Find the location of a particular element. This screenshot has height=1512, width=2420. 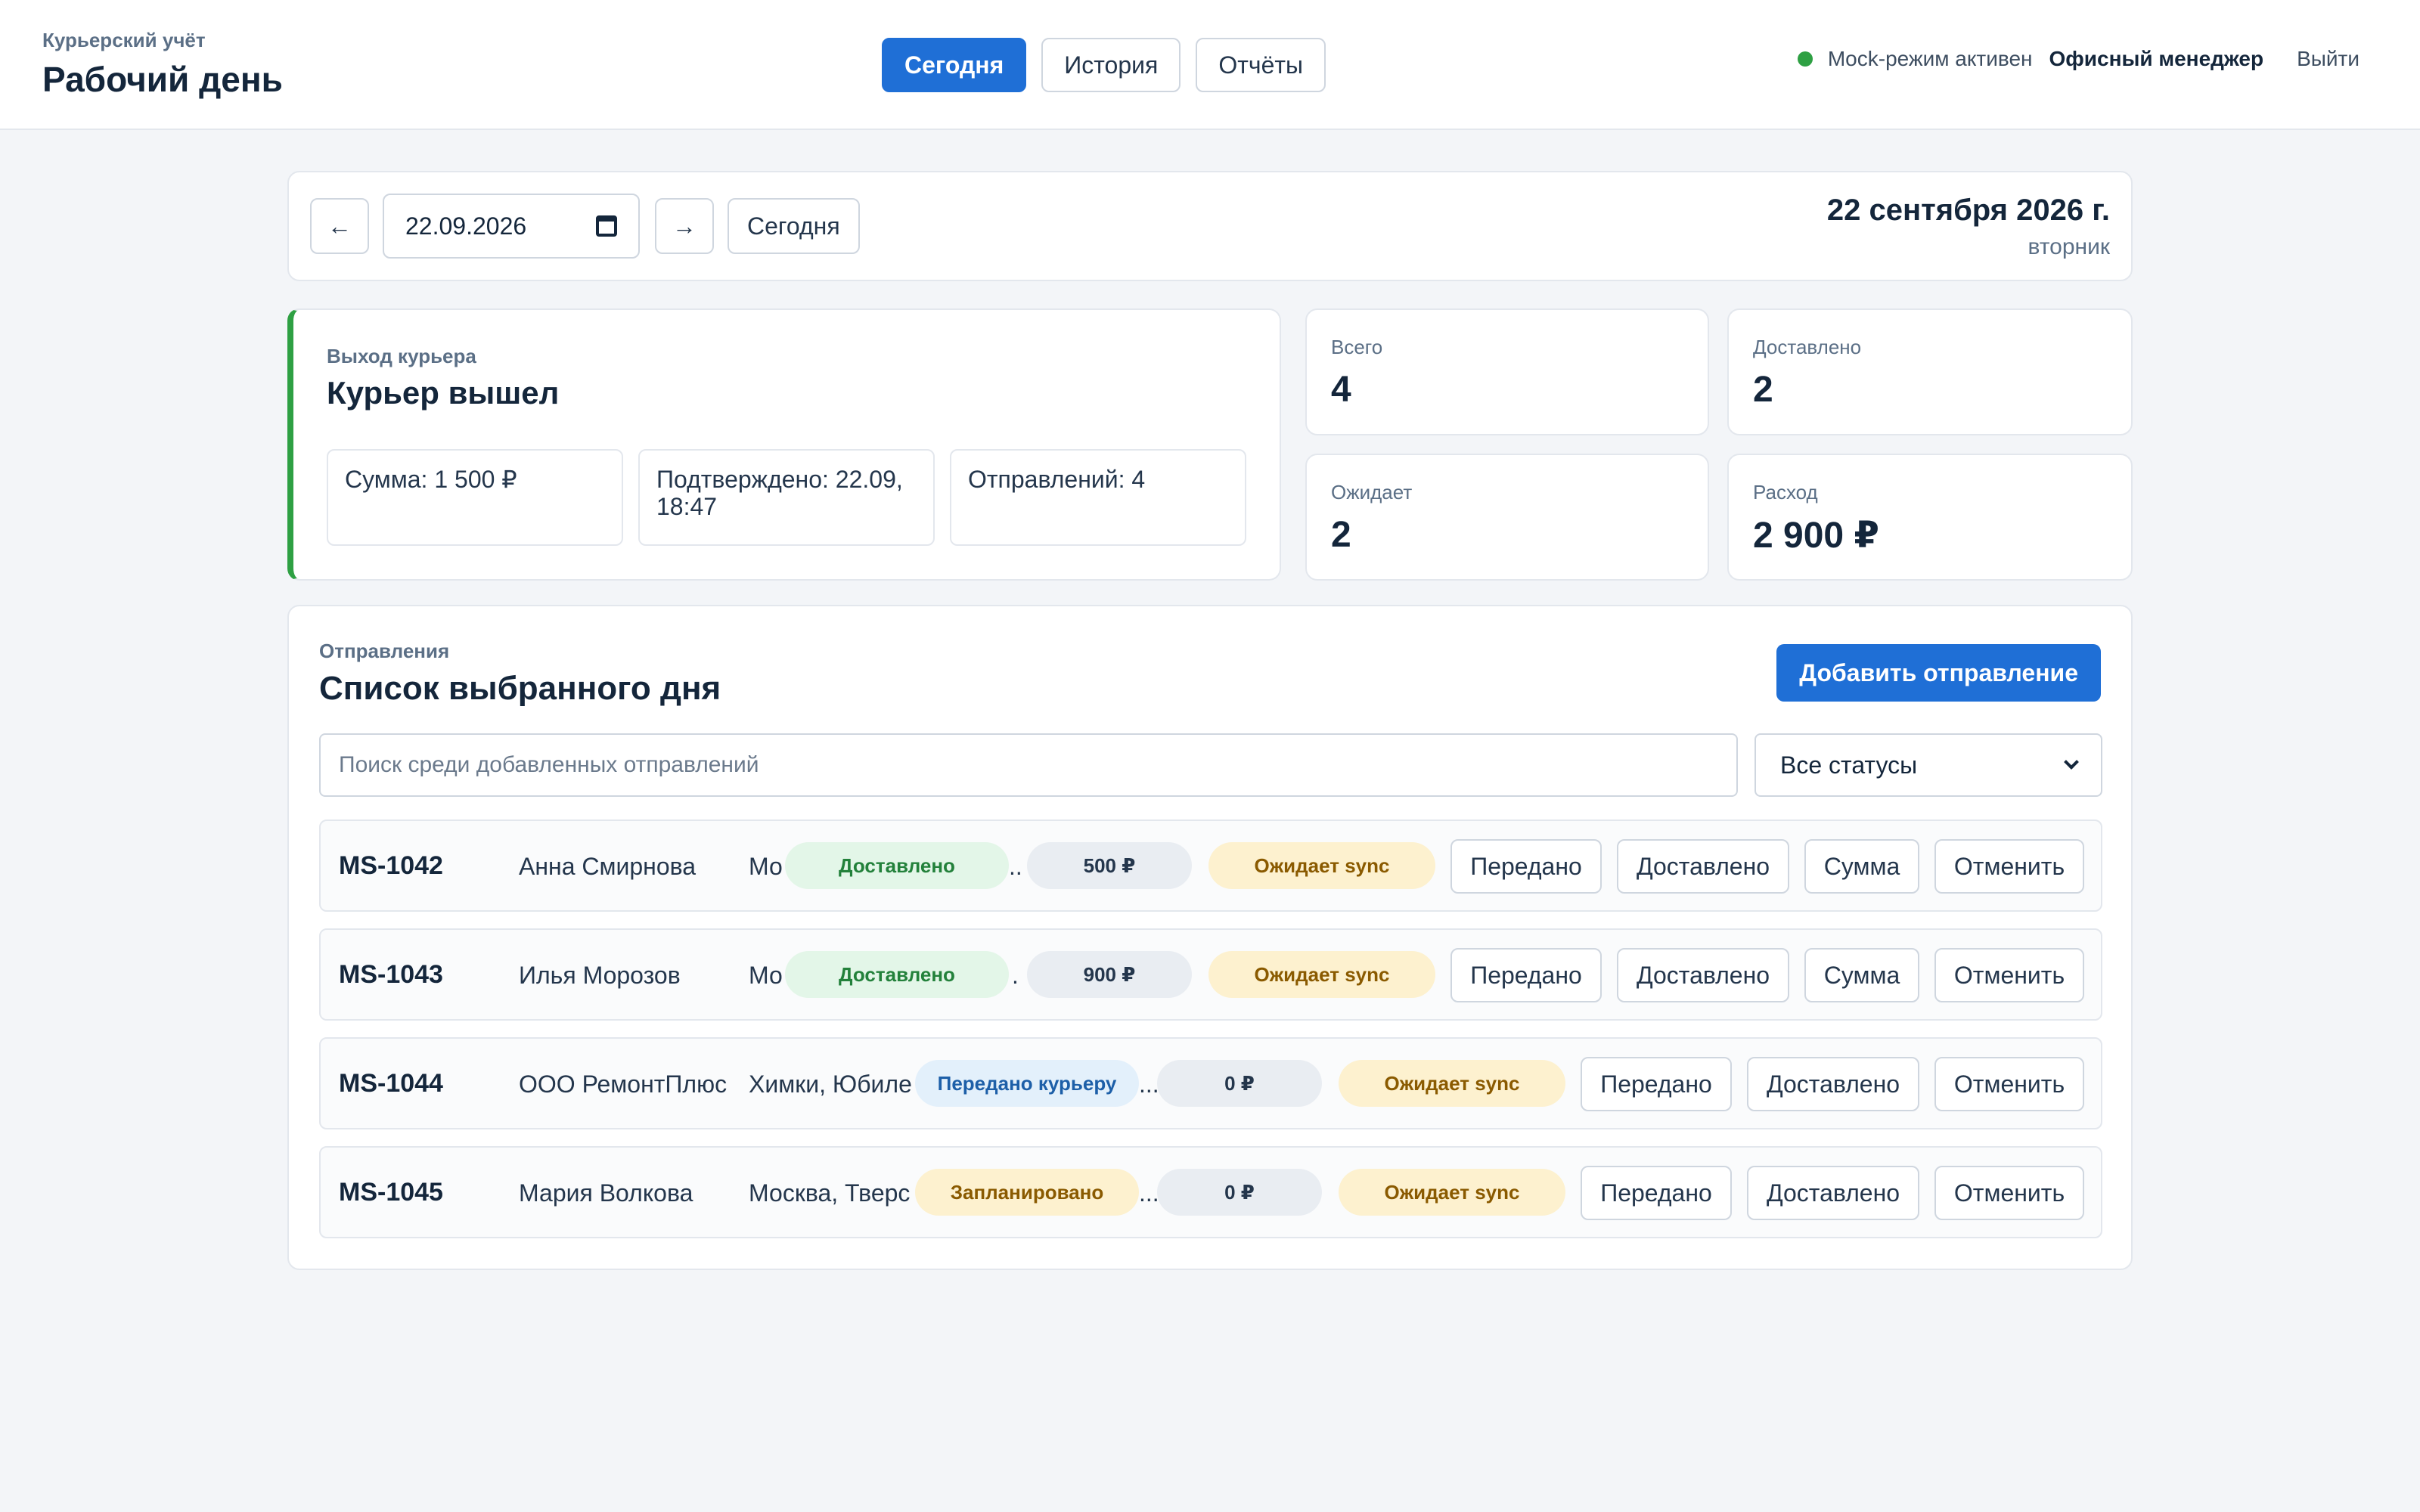

courier-shipments-count: Отправлений: 4 is located at coordinates (1098, 497).